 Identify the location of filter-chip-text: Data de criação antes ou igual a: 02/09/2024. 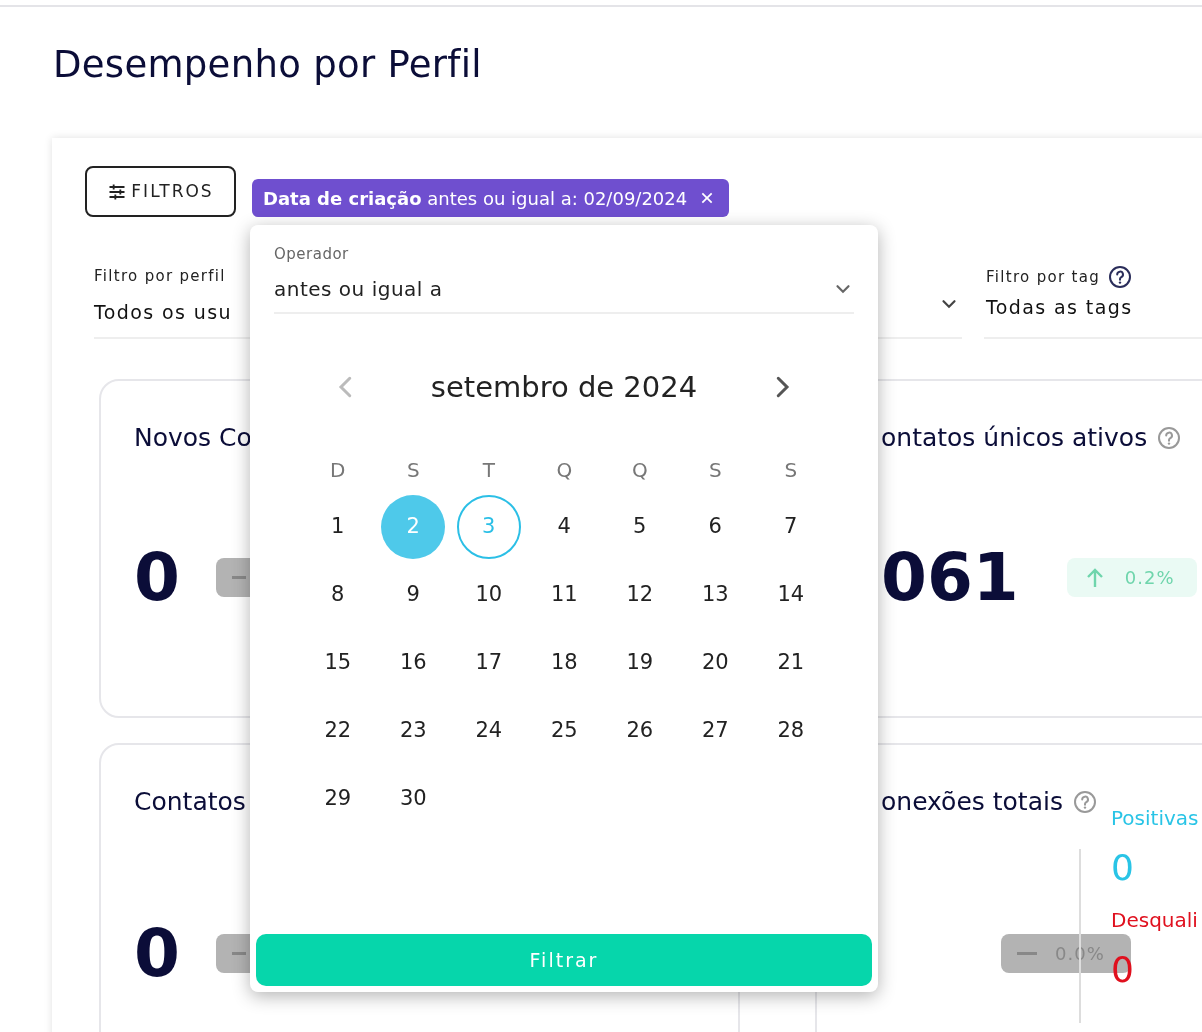
(475, 198).